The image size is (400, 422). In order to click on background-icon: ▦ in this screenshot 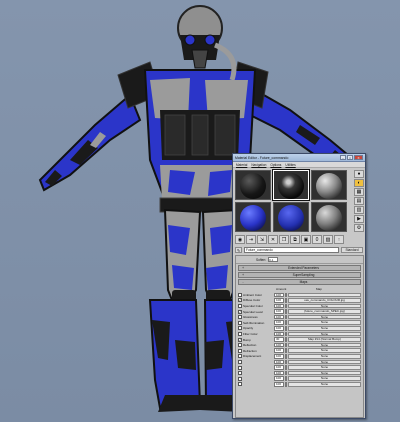, I will do `click(359, 192)`.